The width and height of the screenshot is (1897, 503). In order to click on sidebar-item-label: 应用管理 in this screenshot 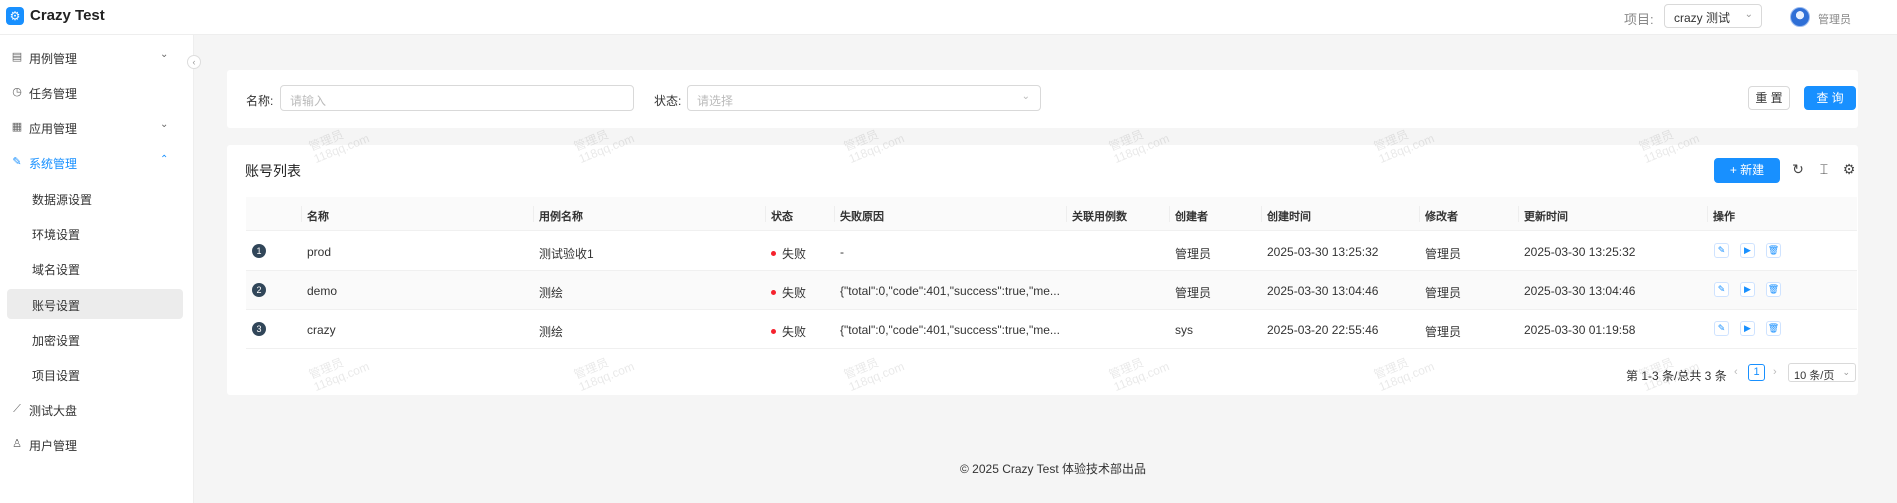, I will do `click(53, 129)`.